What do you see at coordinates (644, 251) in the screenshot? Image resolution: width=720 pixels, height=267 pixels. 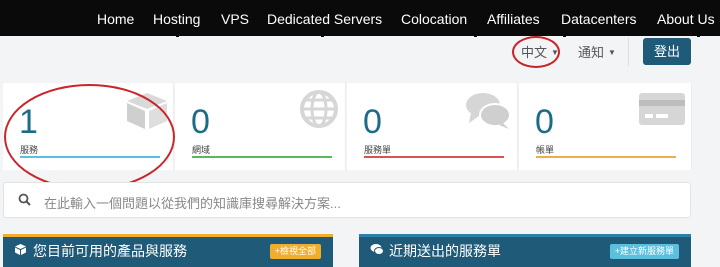 I see `open-new-ticket-button: +建立新服務單` at bounding box center [644, 251].